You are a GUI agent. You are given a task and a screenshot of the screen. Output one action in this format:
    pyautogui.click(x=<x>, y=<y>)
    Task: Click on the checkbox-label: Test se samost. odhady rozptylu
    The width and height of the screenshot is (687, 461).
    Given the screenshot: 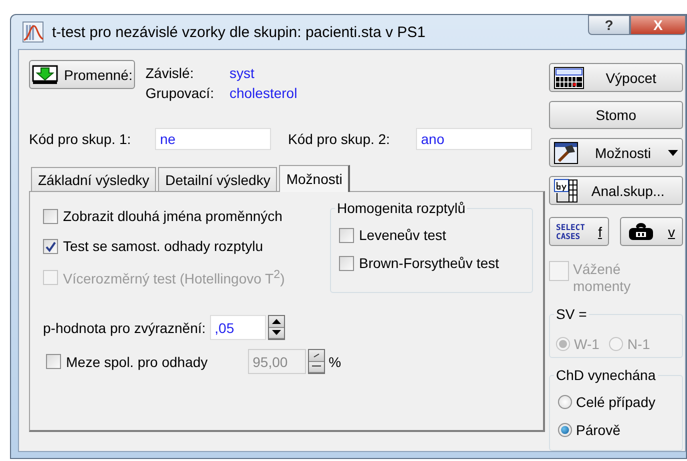 What is the action you would take?
    pyautogui.click(x=163, y=246)
    